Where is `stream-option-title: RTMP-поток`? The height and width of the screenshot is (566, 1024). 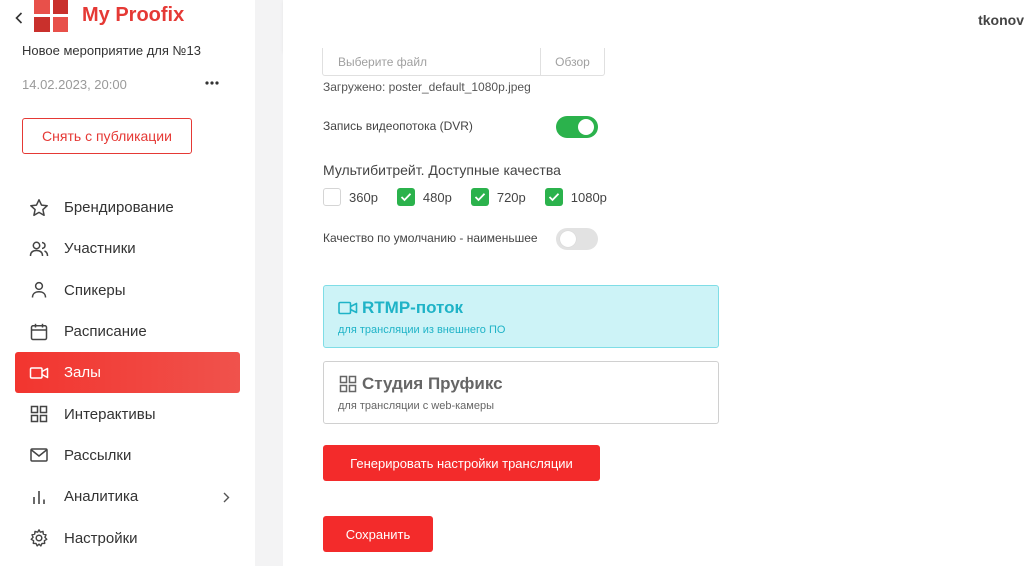 stream-option-title: RTMP-поток is located at coordinates (400, 308).